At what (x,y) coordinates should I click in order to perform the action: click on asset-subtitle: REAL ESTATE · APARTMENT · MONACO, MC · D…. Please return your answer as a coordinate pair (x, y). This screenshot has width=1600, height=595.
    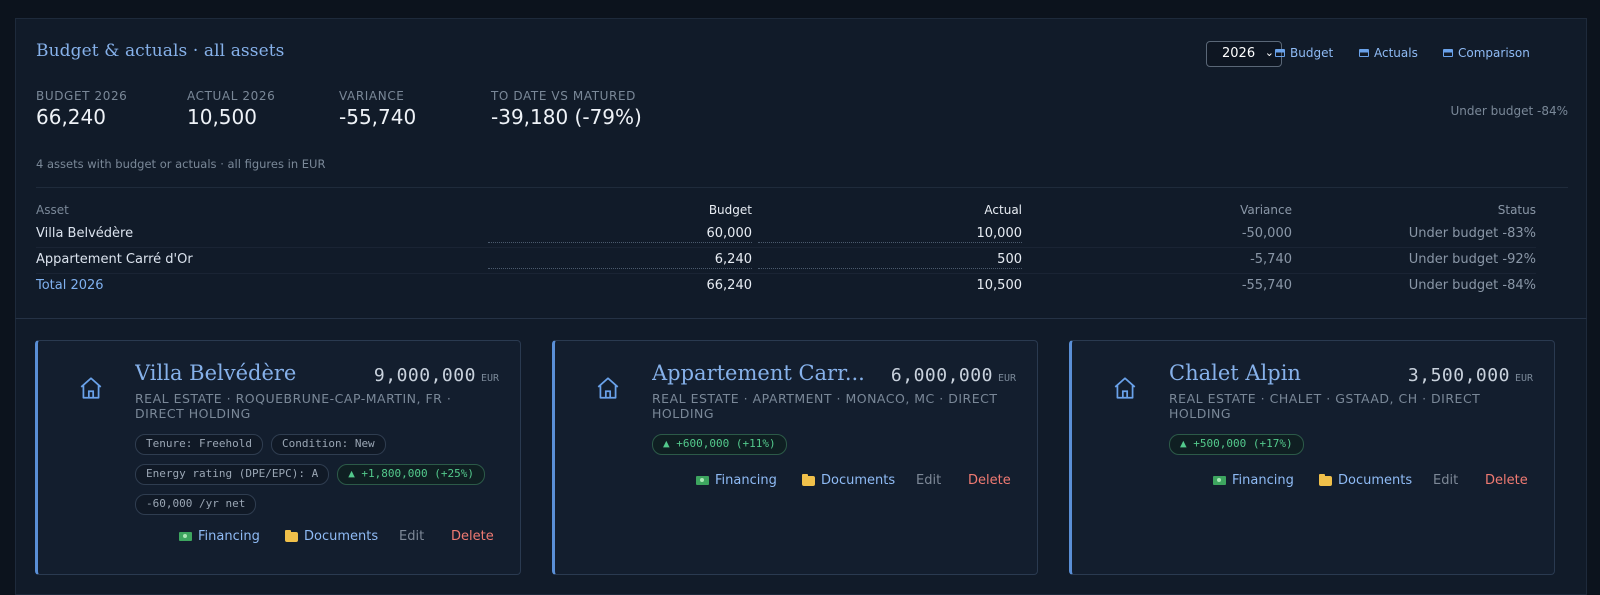
    Looking at the image, I should click on (825, 406).